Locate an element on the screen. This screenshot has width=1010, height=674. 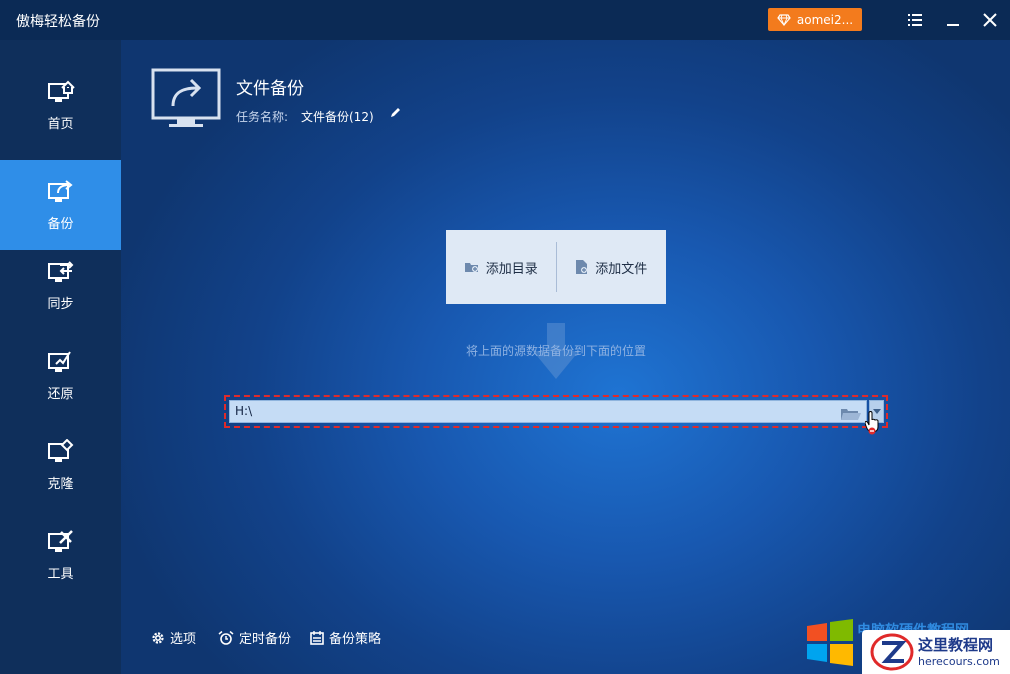
task-name-value: 文件备份(12) is located at coordinates (337, 117).